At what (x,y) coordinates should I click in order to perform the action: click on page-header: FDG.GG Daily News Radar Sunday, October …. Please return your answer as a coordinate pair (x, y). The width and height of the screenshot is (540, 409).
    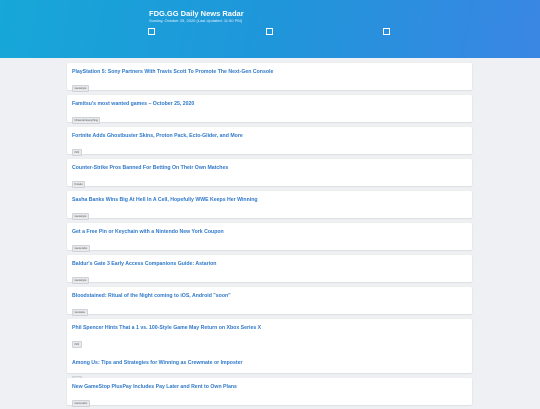
    Looking at the image, I should click on (270, 29).